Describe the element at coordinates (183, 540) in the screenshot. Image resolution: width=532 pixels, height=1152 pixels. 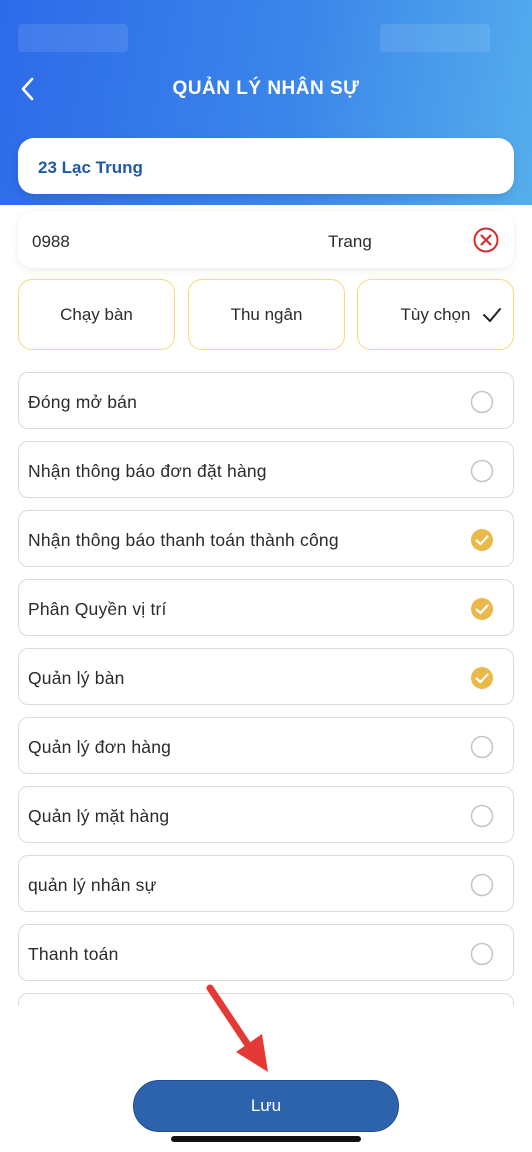
I see `permission-label: Nhận thông báo thanh toán thành công` at that location.